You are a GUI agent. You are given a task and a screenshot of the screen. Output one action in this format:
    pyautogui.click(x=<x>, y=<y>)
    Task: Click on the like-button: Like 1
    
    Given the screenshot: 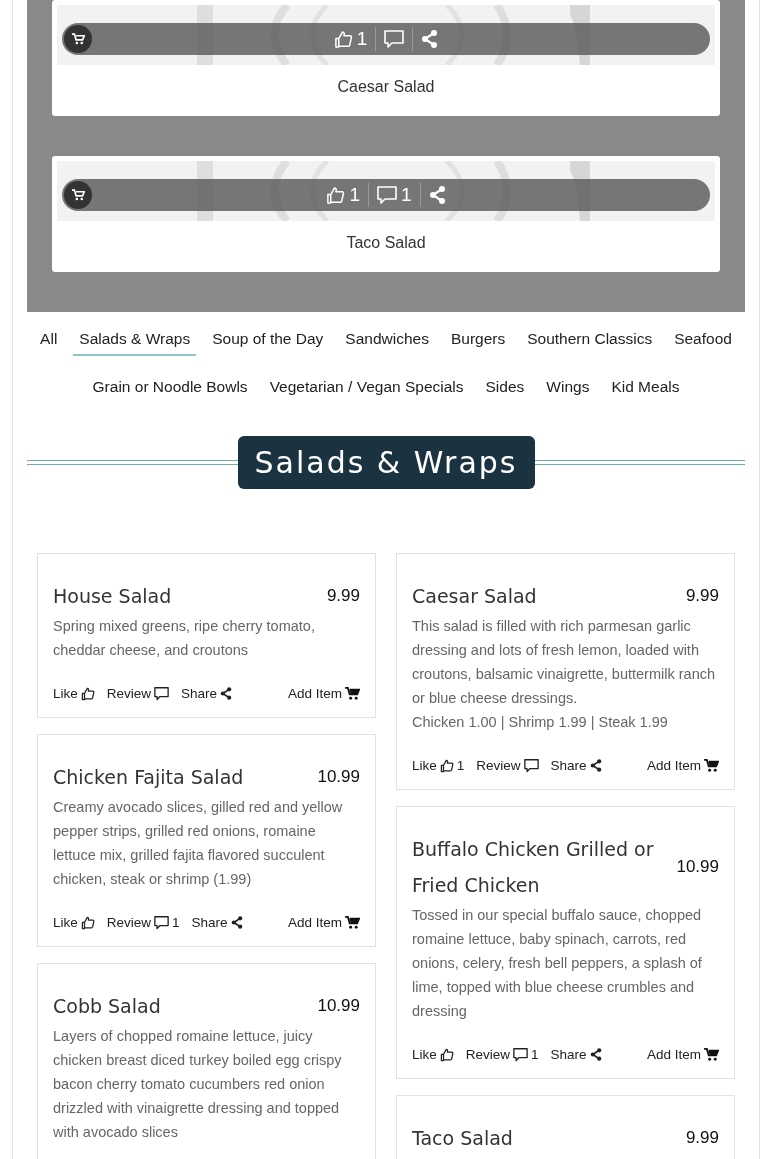 What is the action you would take?
    pyautogui.click(x=438, y=765)
    